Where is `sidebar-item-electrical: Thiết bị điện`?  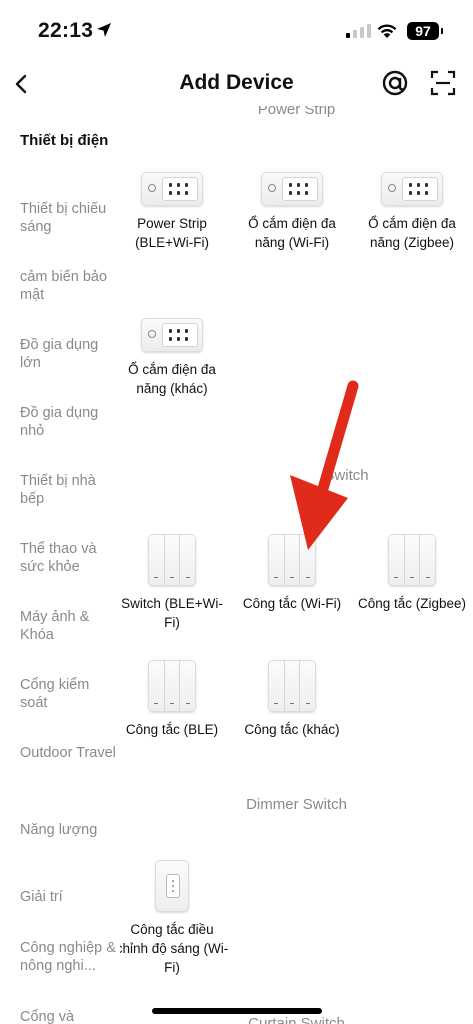 sidebar-item-electrical: Thiết bị điện is located at coordinates (68, 141).